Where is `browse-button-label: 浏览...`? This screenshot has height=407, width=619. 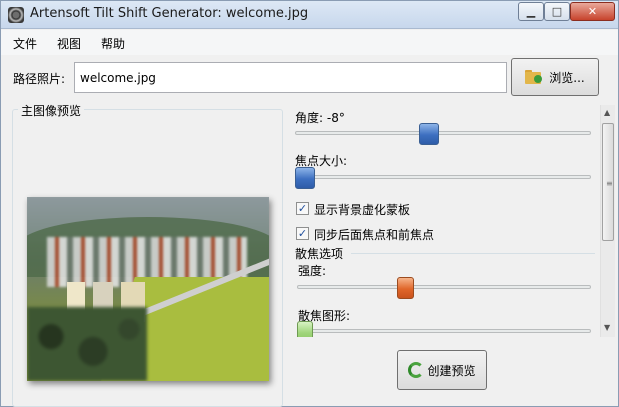
browse-button-label: 浏览... is located at coordinates (567, 77).